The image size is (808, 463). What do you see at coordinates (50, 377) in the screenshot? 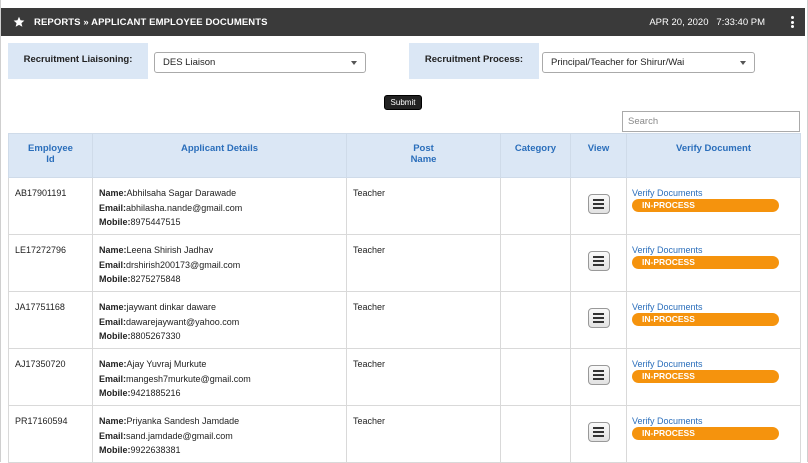
I see `employee-id-cell: AJ17350720` at bounding box center [50, 377].